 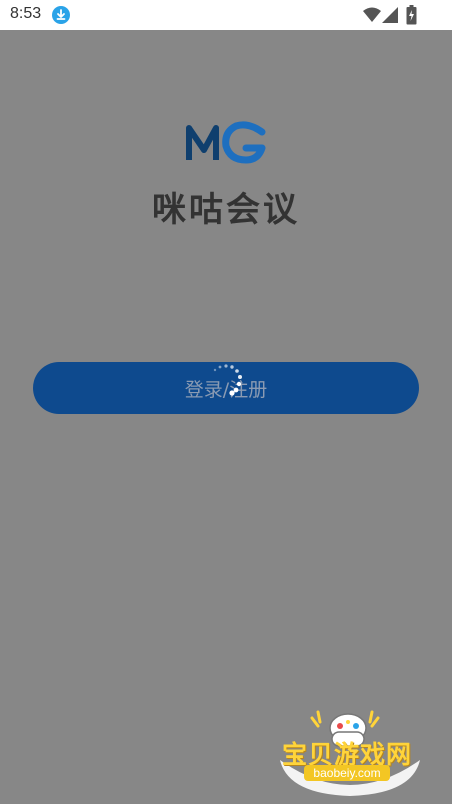 What do you see at coordinates (226, 142) in the screenshot?
I see `mg-logo-icon` at bounding box center [226, 142].